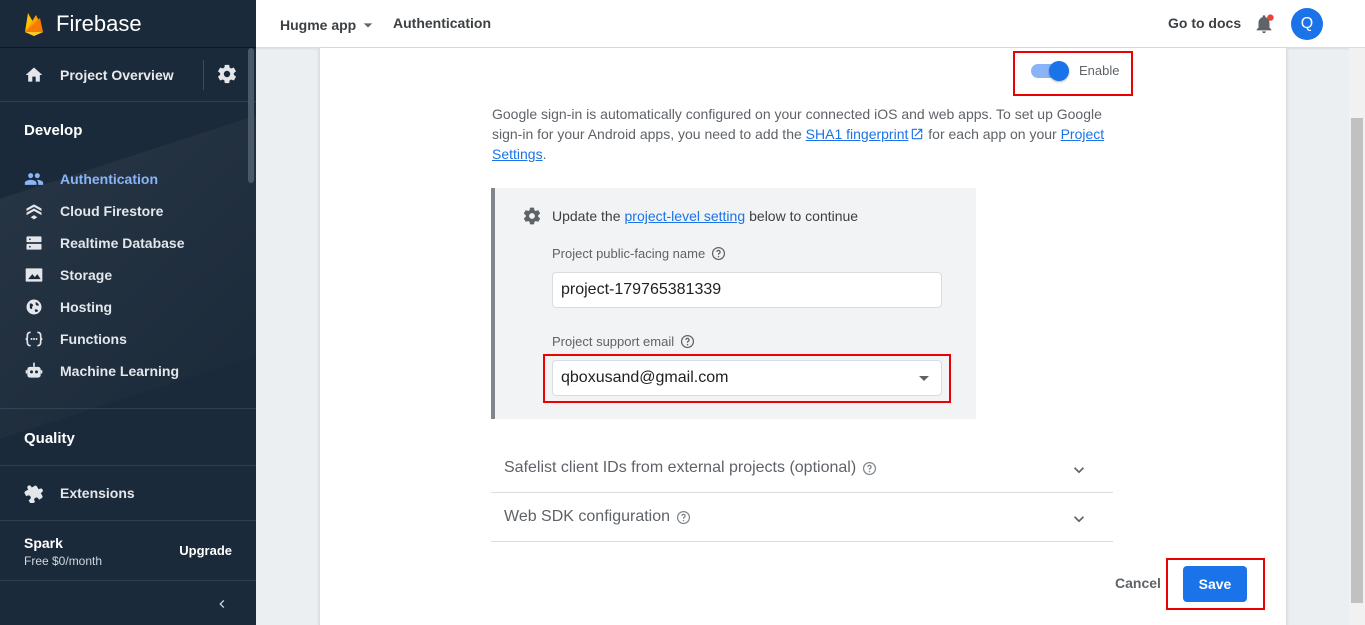 The width and height of the screenshot is (1365, 625). Describe the element at coordinates (613, 341) in the screenshot. I see `support-email-label-text: Project support email` at that location.